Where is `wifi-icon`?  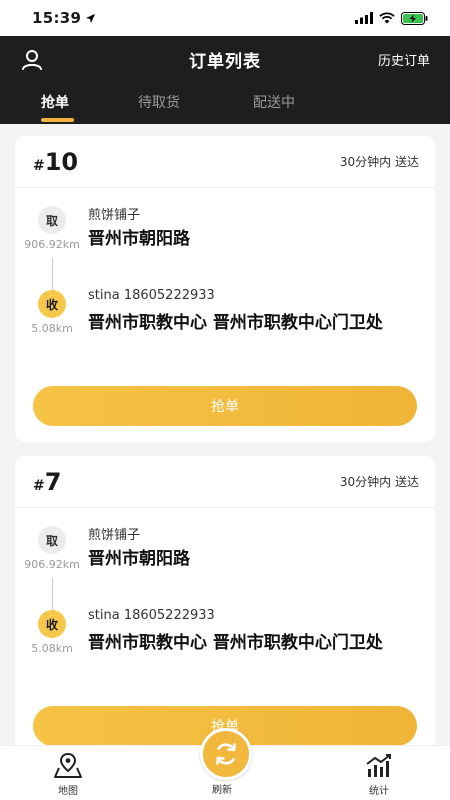
wifi-icon is located at coordinates (387, 18).